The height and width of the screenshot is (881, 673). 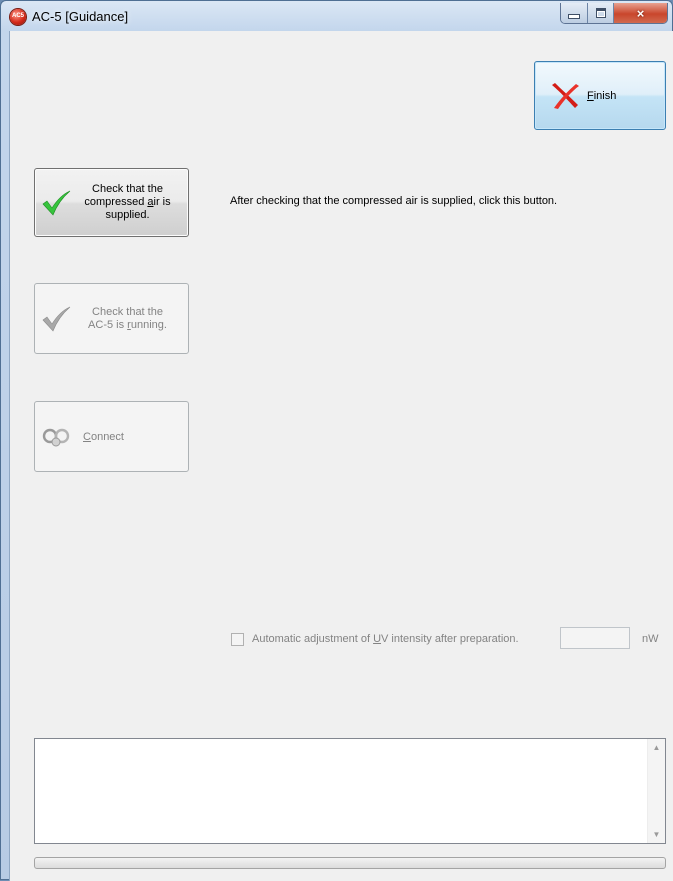 I want to click on check-ac5-running-button: Check that the AC-5 is running., so click(x=111, y=318).